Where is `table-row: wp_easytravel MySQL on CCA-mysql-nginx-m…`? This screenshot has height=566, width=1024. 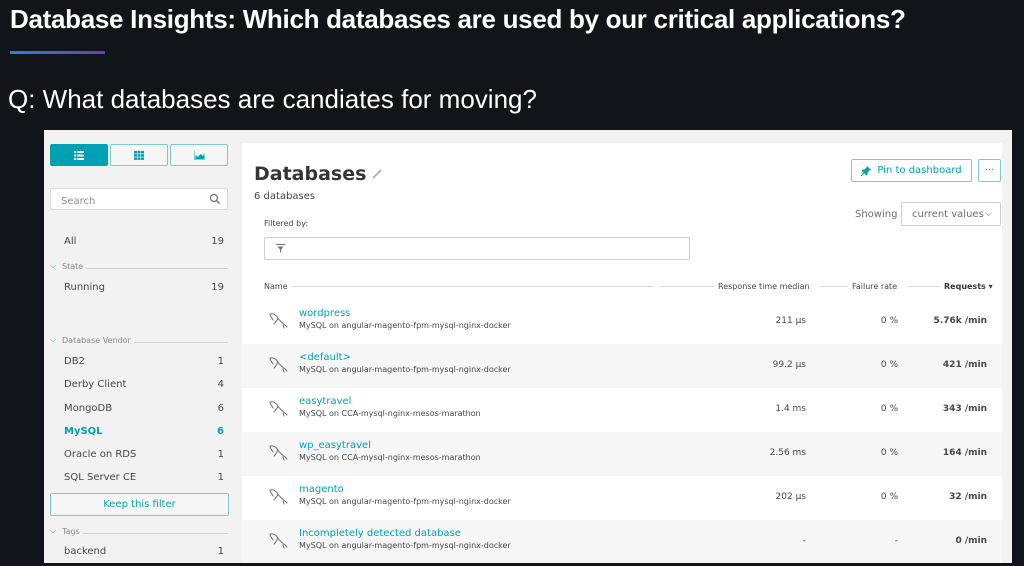
table-row: wp_easytravel MySQL on CCA-mysql-nginx-m… is located at coordinates (622, 454).